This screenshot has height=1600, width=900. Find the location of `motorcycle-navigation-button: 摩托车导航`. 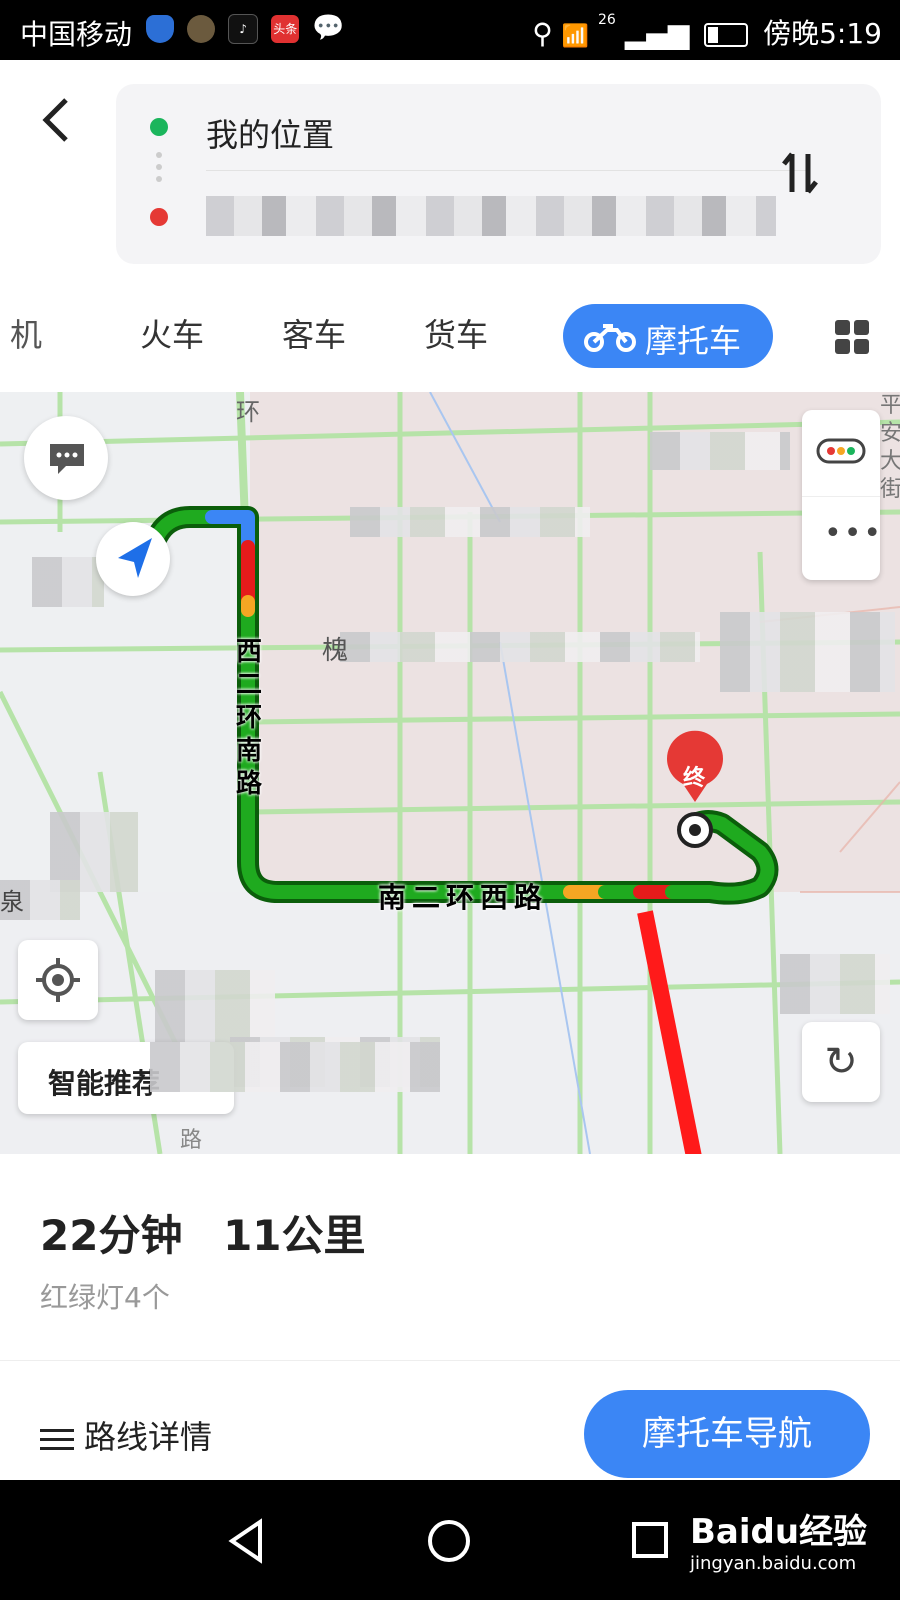

motorcycle-navigation-button: 摩托车导航 is located at coordinates (727, 1434).